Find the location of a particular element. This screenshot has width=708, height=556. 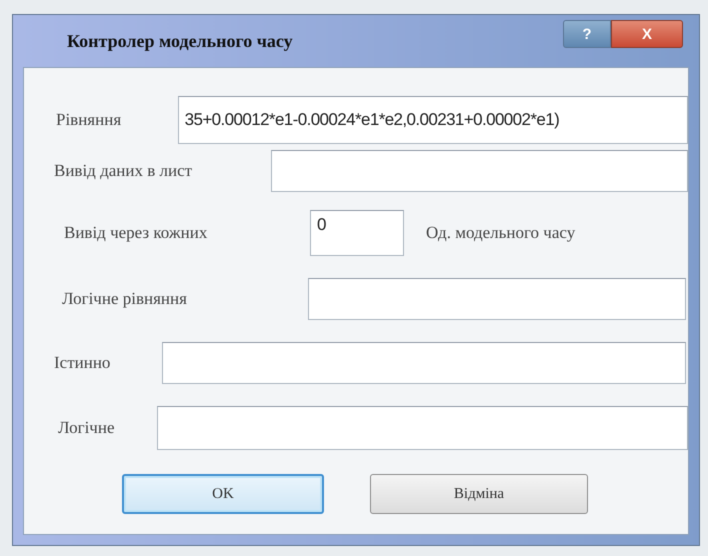

window-title: Контролер модельного часу is located at coordinates (180, 41).